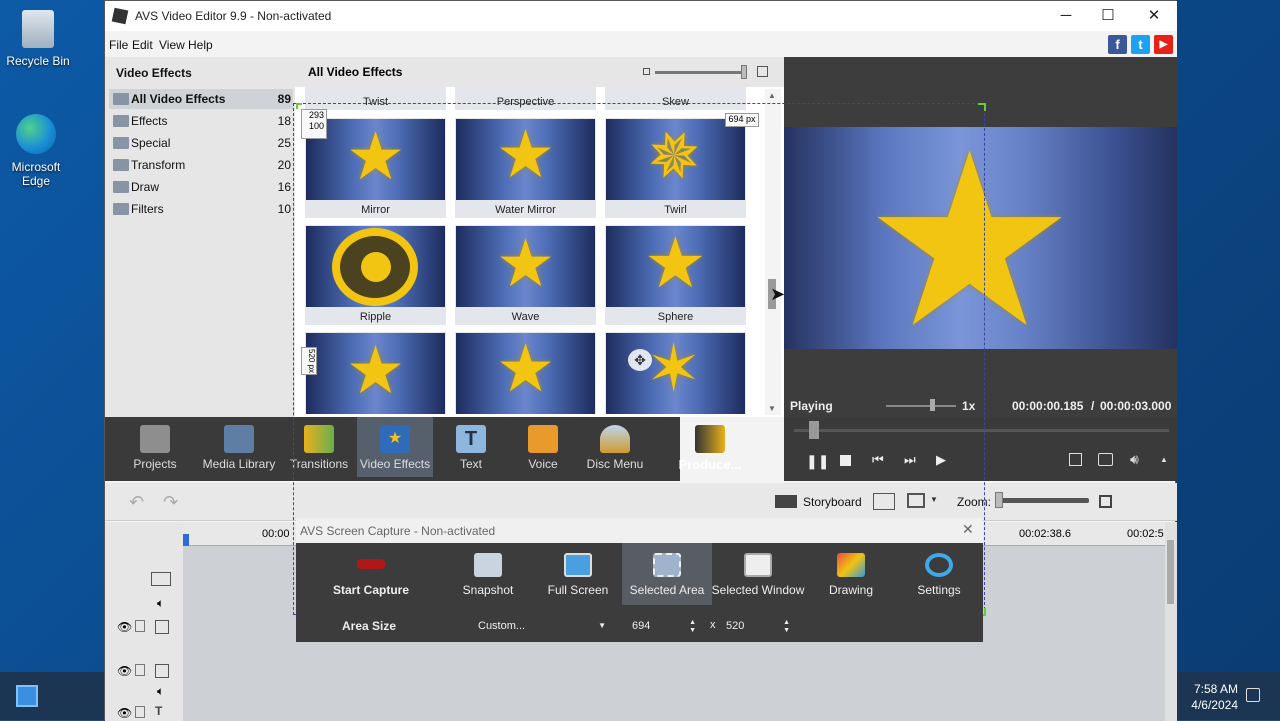  Describe the element at coordinates (851, 565) in the screenshot. I see `drawing-icon` at that location.